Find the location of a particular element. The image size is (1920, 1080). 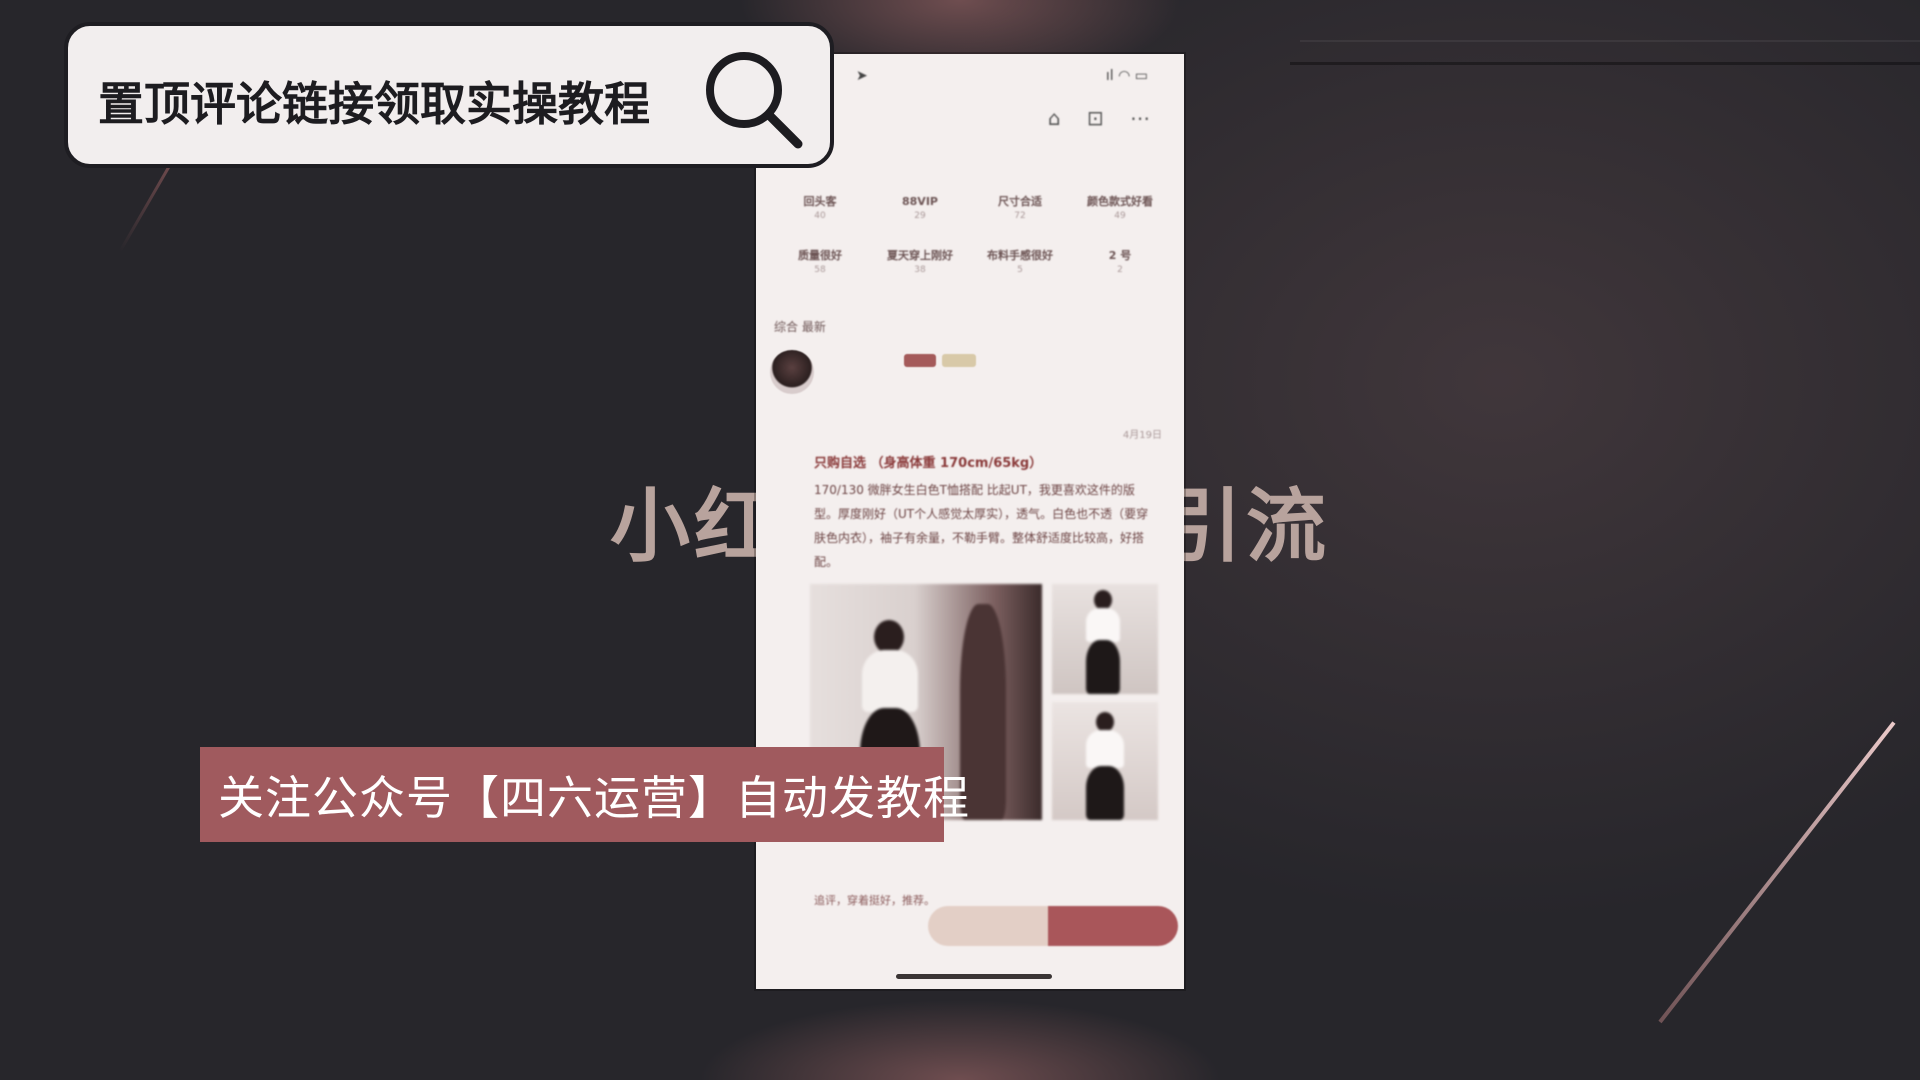

follow-banner-text: 关注公众号【四六运营】自动发教程 is located at coordinates (594, 797).